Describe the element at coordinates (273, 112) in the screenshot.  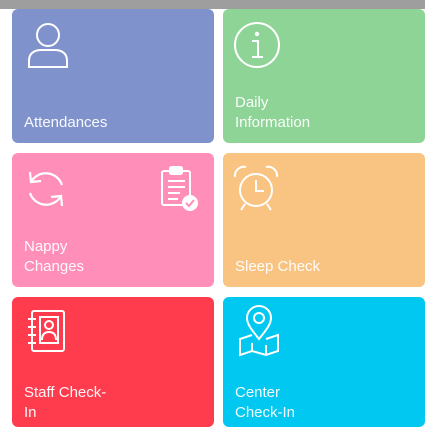
I see `tile-label: Daily Information` at that location.